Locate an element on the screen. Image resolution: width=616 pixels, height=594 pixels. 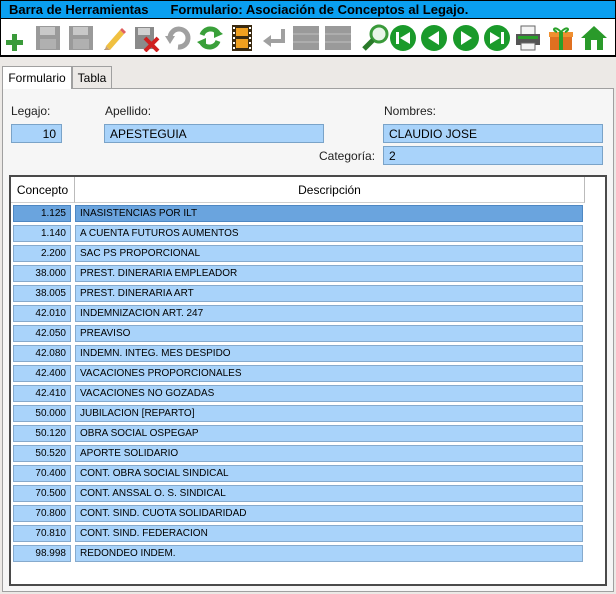
table-row: 1.125 INASISTENCIAS POR ILT is located at coordinates (298, 214).